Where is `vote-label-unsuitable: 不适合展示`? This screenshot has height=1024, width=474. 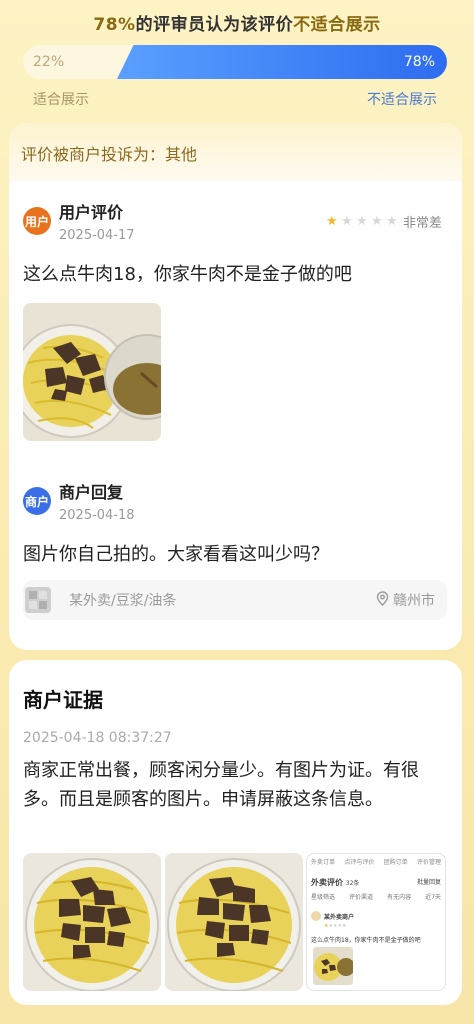
vote-label-unsuitable: 不适合展示 is located at coordinates (402, 100).